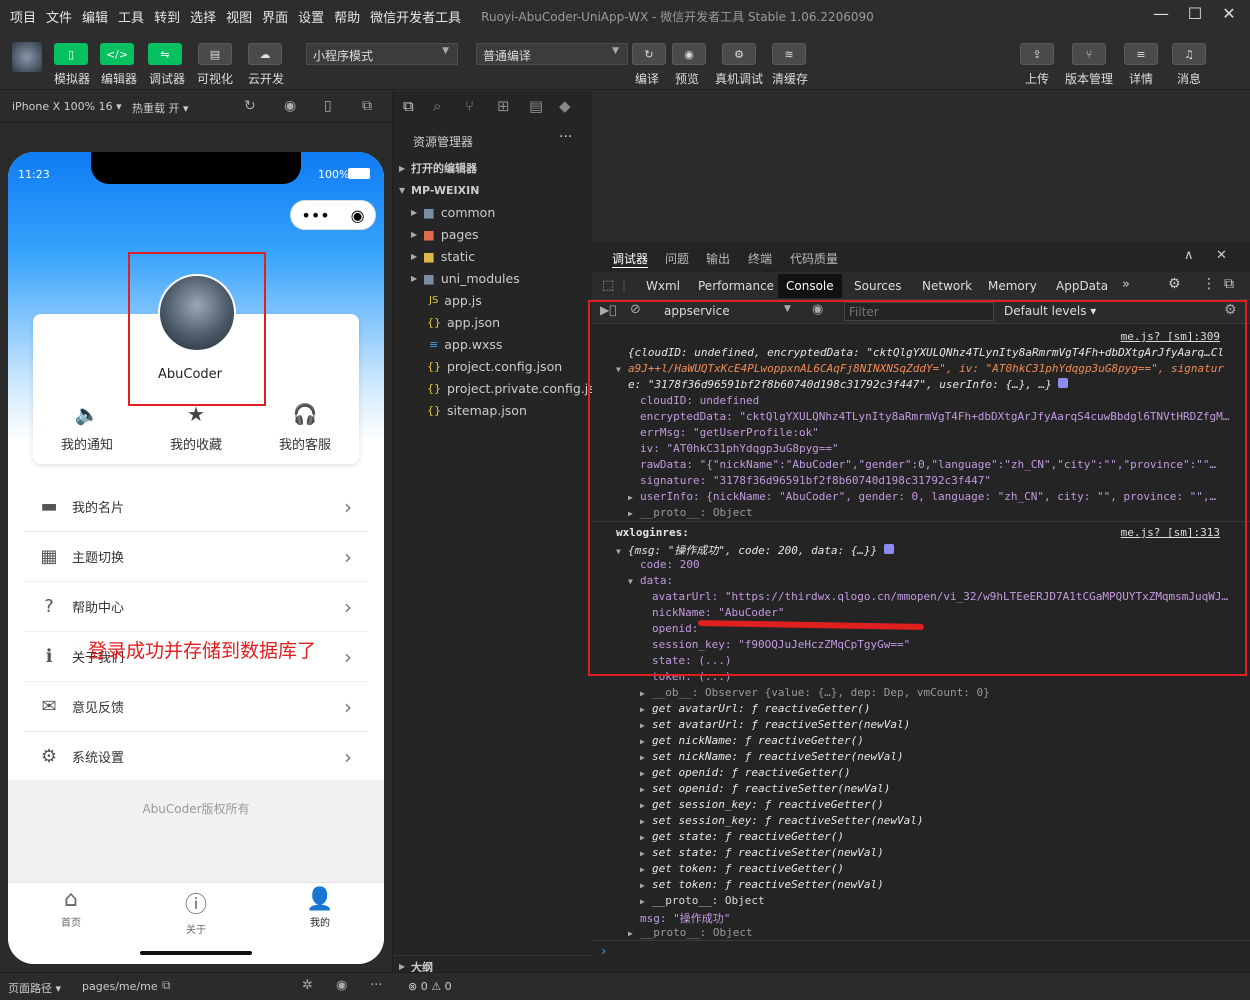 Image resolution: width=1250 pixels, height=1000 pixels. What do you see at coordinates (1037, 54) in the screenshot?
I see `upload-icon: ⇪` at bounding box center [1037, 54].